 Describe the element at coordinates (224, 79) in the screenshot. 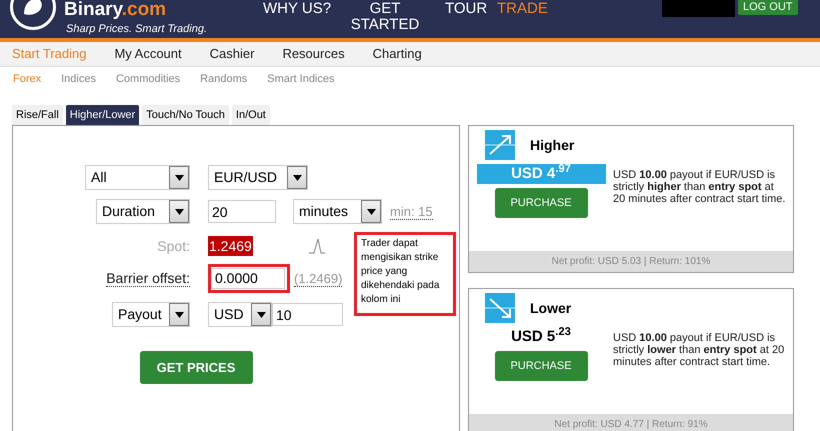

I see `submenu-tab: Randoms` at that location.